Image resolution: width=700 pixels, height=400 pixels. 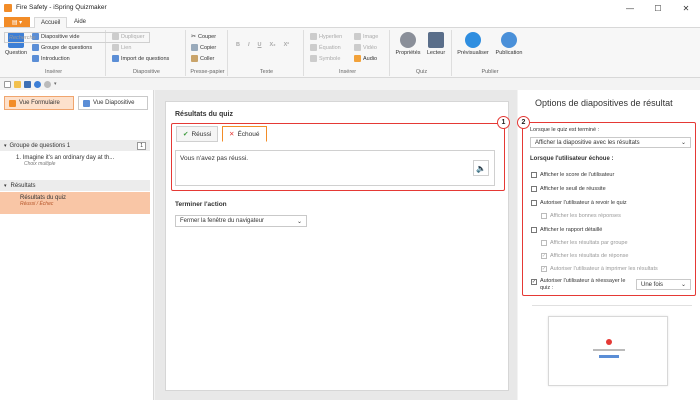 What do you see at coordinates (350, 8) in the screenshot?
I see `title-bar: Fire Safety - iSpring Quizmaker — ☐ ✕` at bounding box center [350, 8].